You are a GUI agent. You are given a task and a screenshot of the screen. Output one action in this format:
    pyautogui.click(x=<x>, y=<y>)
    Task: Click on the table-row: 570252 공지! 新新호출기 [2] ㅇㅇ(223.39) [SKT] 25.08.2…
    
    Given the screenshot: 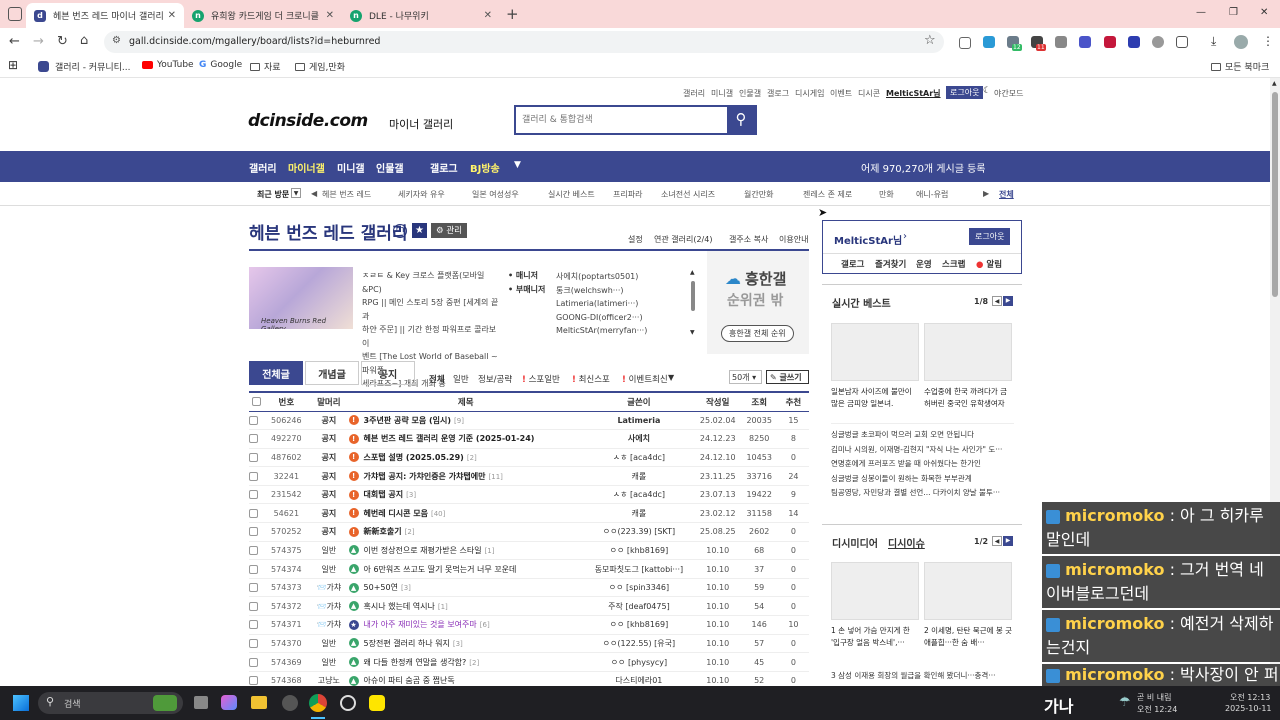 What is the action you would take?
    pyautogui.click(x=529, y=532)
    